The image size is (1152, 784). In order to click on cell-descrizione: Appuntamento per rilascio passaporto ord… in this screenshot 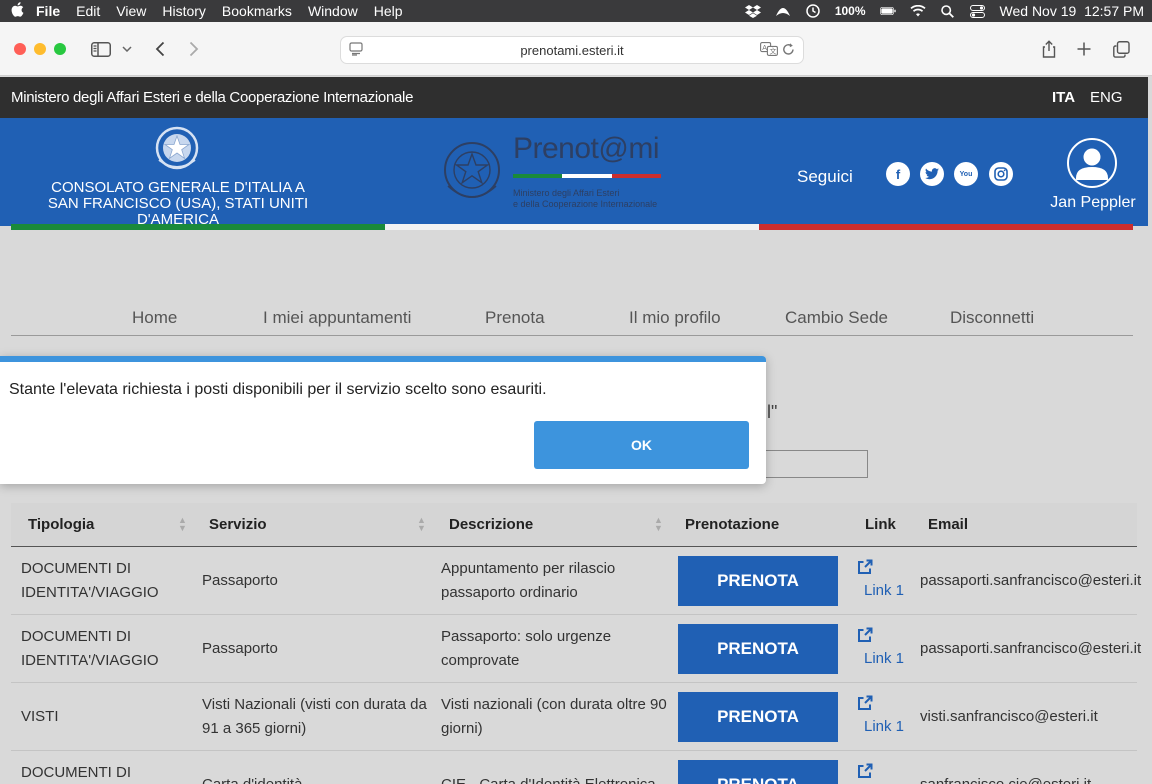, I will do `click(528, 581)`.